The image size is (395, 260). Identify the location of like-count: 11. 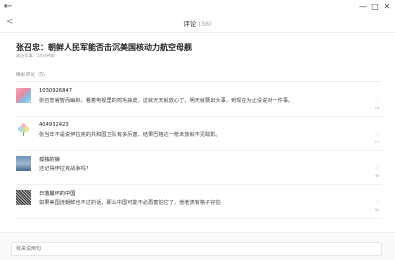
(377, 142).